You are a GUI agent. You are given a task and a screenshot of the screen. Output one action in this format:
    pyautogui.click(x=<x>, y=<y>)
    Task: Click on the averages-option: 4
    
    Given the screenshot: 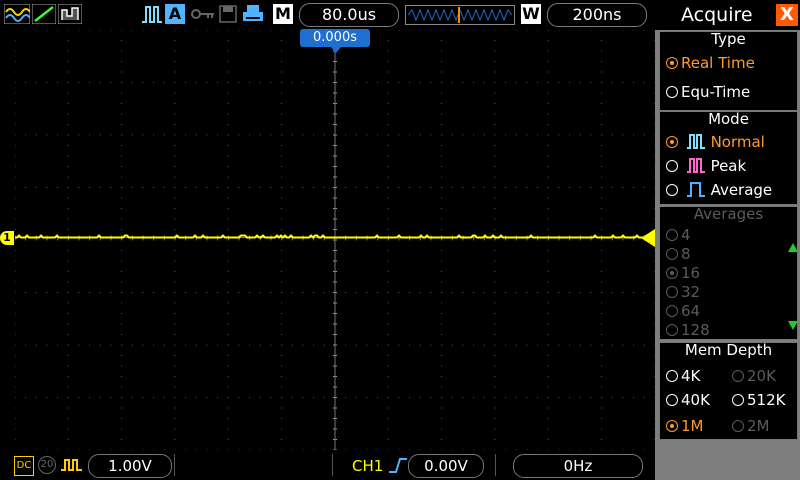 What is the action you would take?
    pyautogui.click(x=678, y=235)
    